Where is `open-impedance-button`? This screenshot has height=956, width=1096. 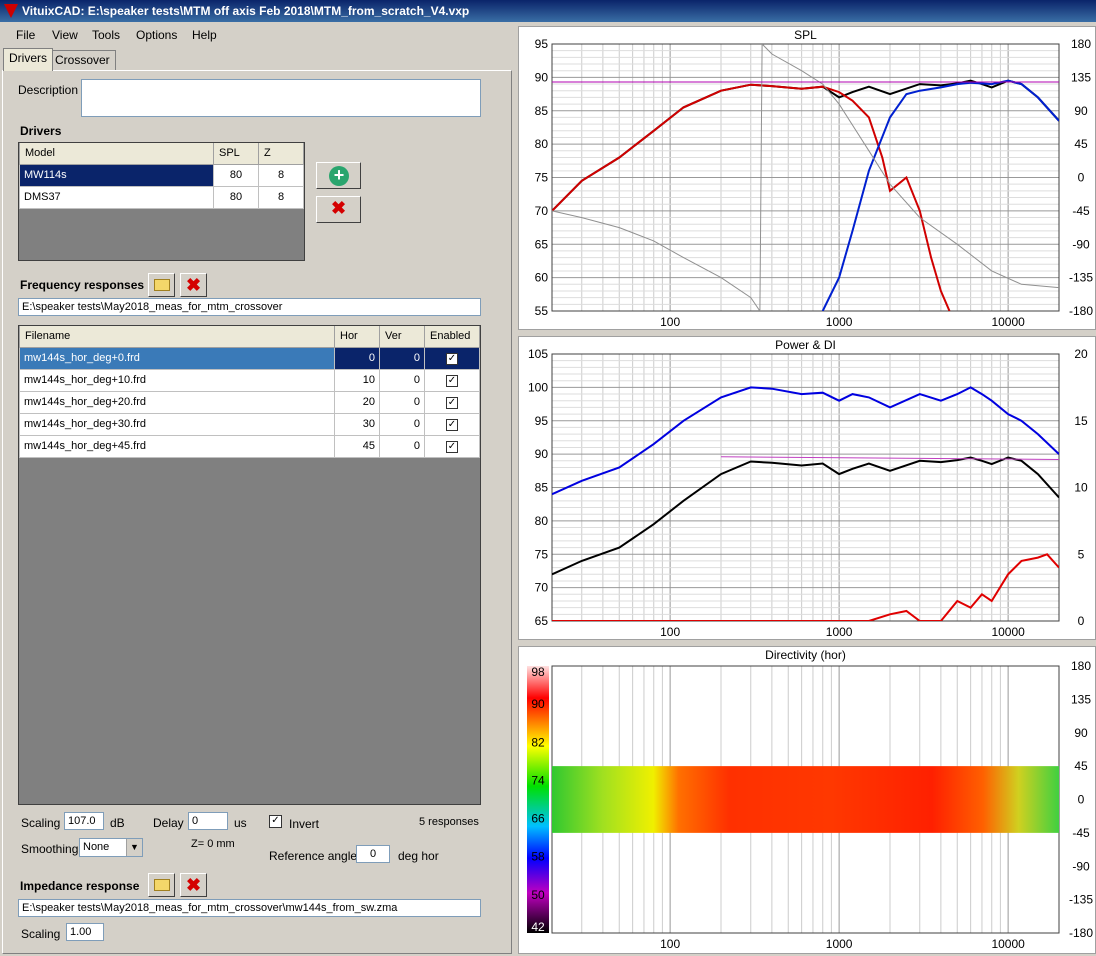 open-impedance-button is located at coordinates (161, 885).